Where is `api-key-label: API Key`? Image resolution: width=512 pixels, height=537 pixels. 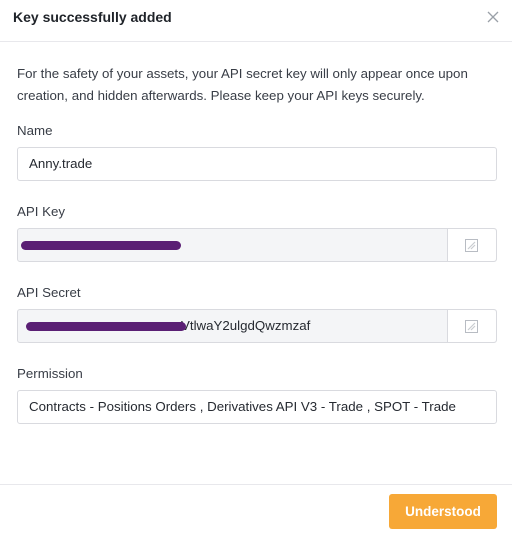
api-key-label: API Key is located at coordinates (41, 211).